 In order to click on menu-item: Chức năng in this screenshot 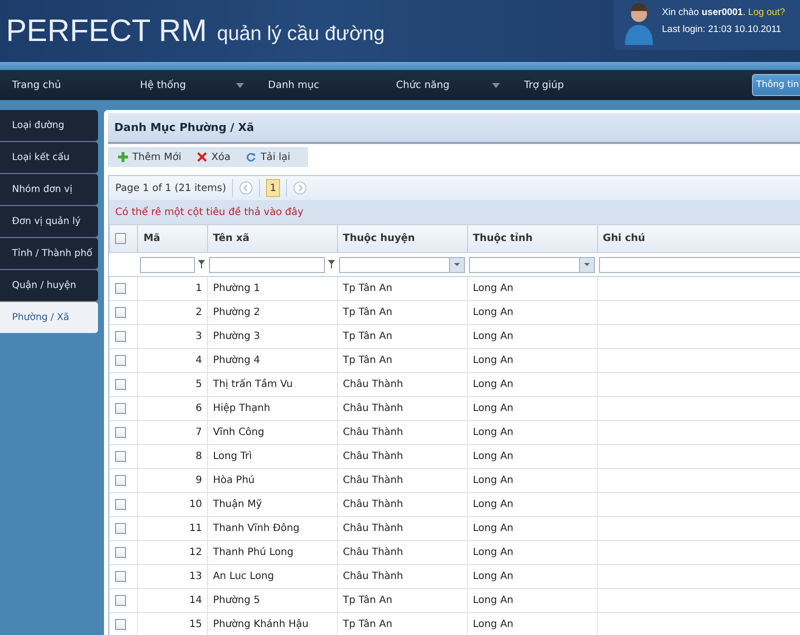, I will do `click(448, 85)`.